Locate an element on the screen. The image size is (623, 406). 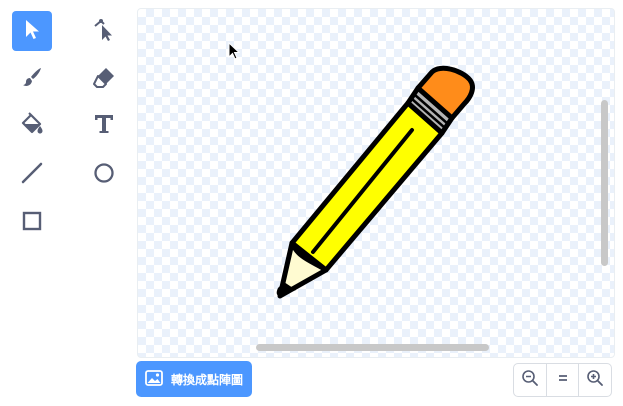
zoom-reset-icon is located at coordinates (563, 380).